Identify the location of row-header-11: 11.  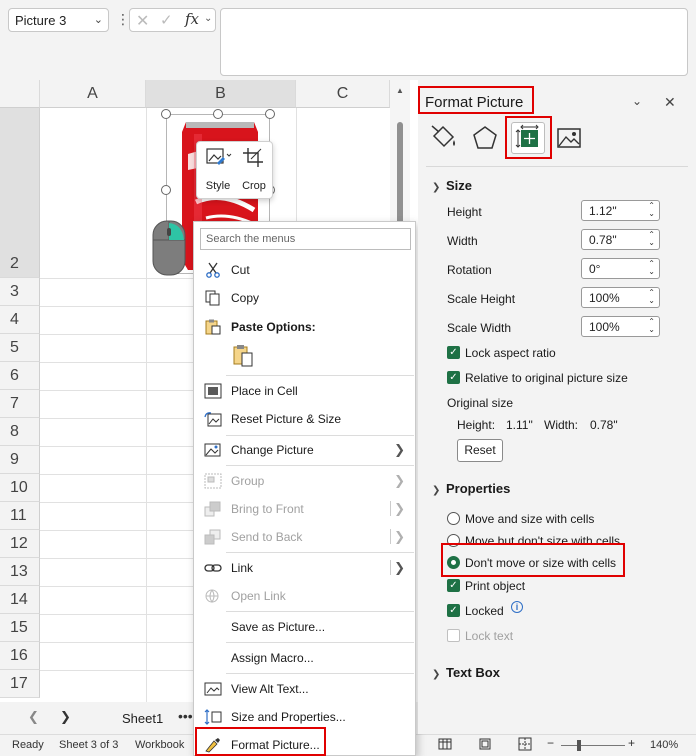
(20, 516).